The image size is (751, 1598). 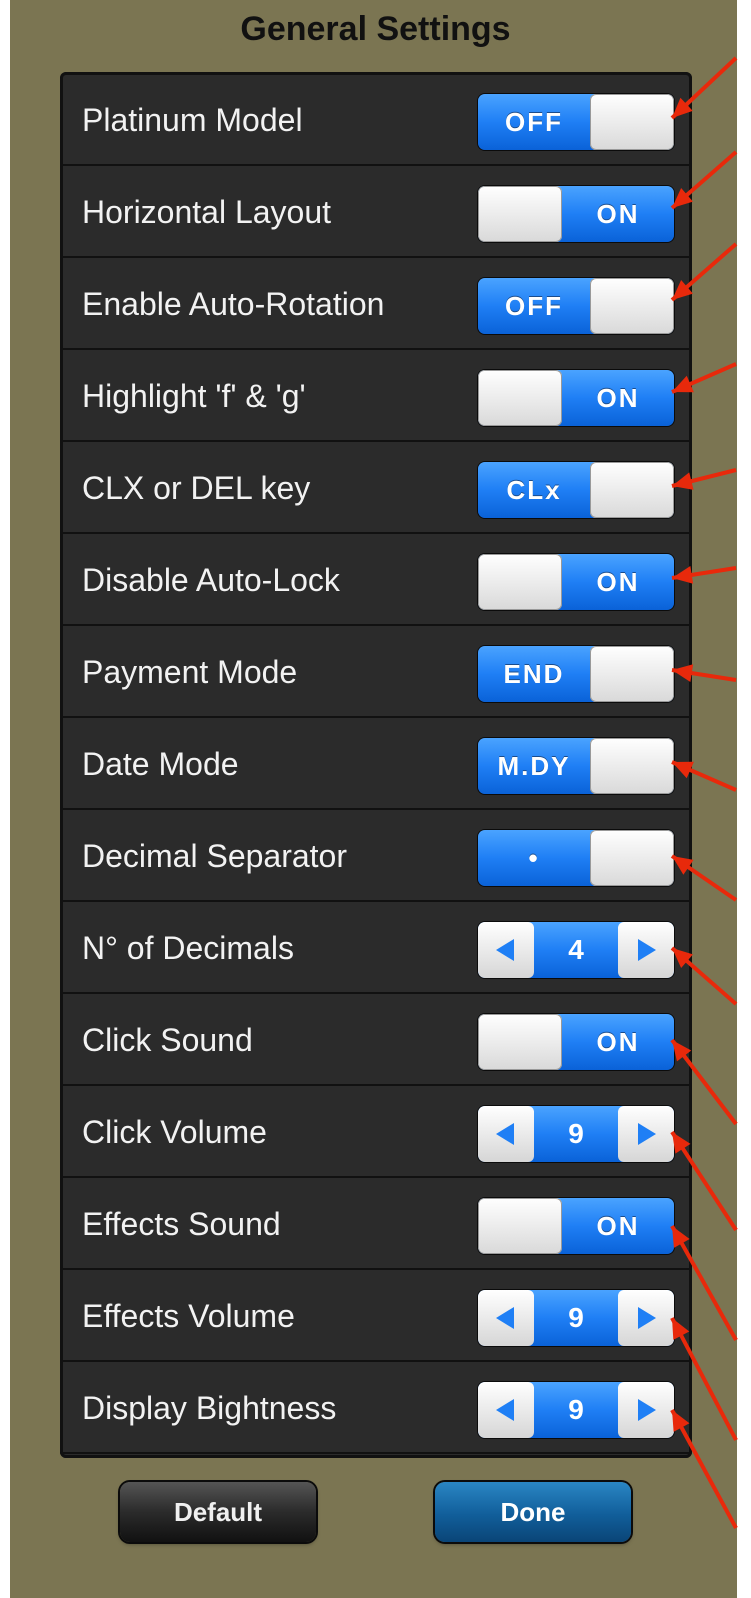 I want to click on setting-row: Date Mode M.DY, so click(x=376, y=764).